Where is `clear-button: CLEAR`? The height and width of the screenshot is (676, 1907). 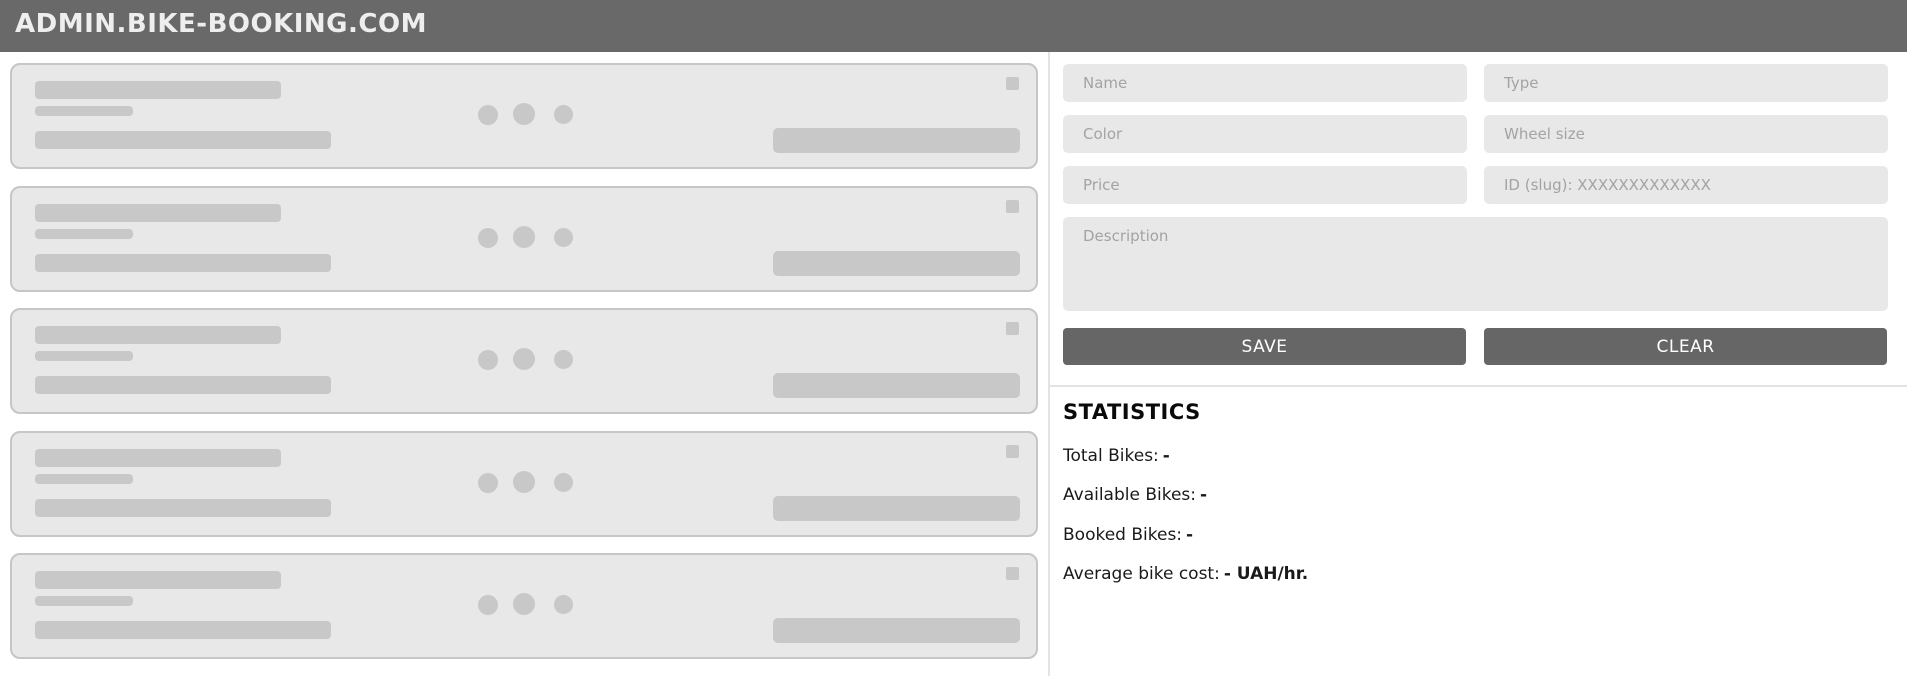
clear-button: CLEAR is located at coordinates (1685, 346).